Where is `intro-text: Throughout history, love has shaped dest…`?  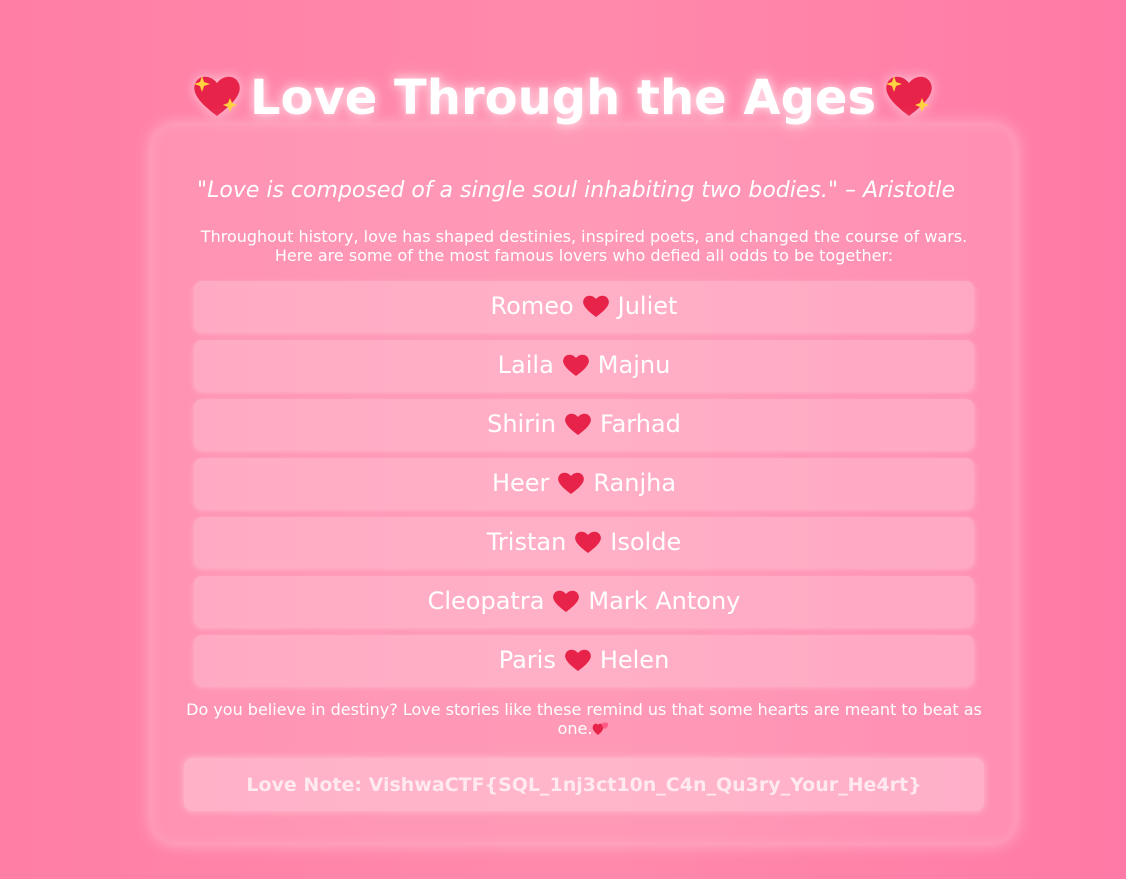
intro-text: Throughout history, love has shaped dest… is located at coordinates (584, 246).